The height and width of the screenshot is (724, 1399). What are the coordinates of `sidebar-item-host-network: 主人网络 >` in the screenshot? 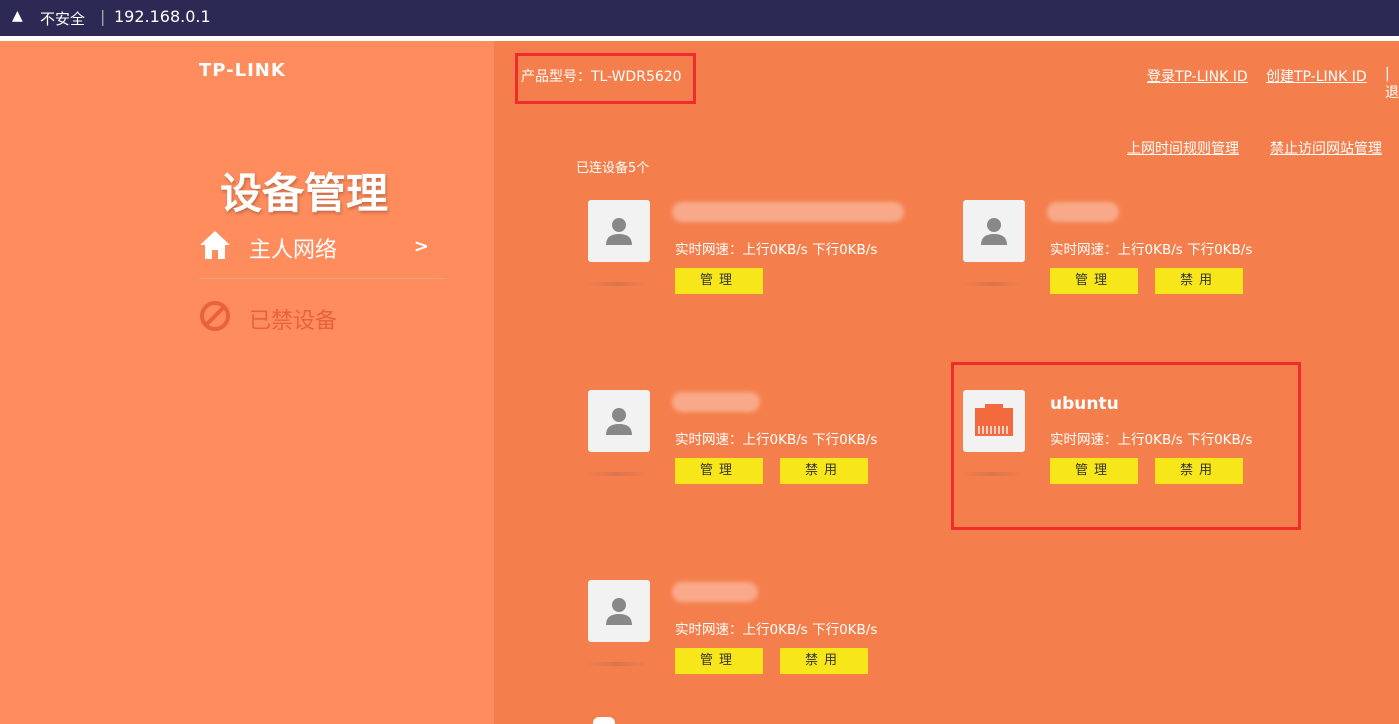 It's located at (322, 253).